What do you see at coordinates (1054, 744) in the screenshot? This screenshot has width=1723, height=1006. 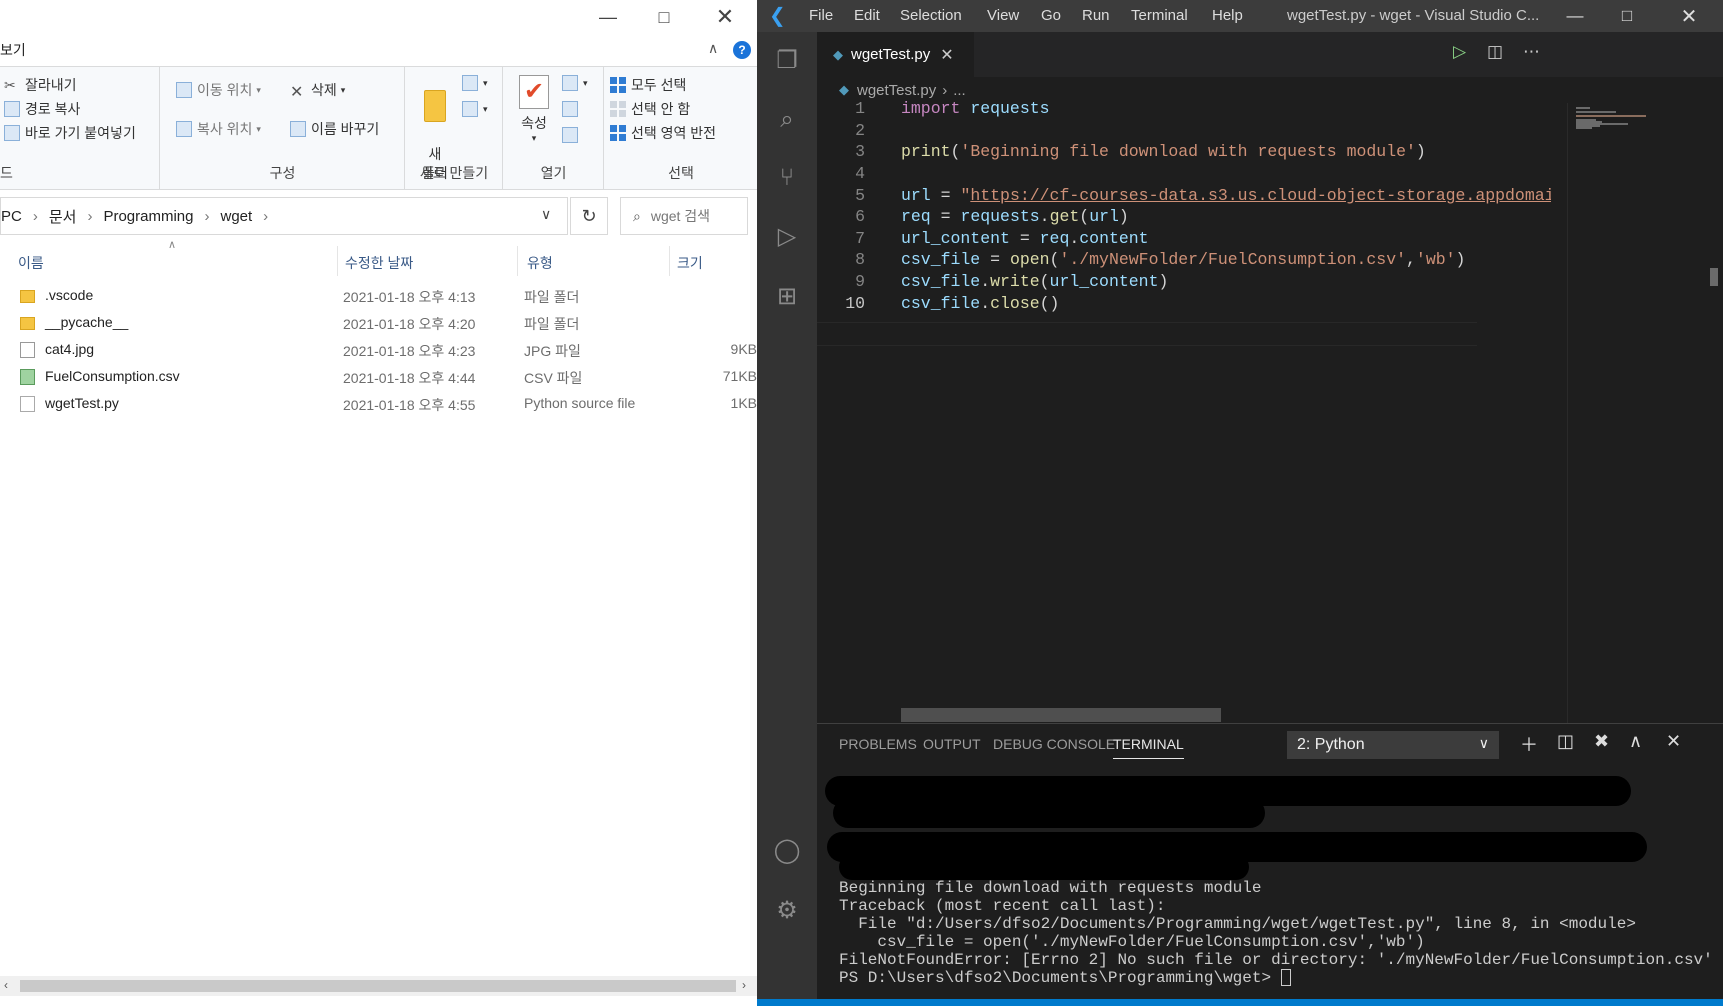 I see `tab-debug-console: DEBUG CONSOLE` at bounding box center [1054, 744].